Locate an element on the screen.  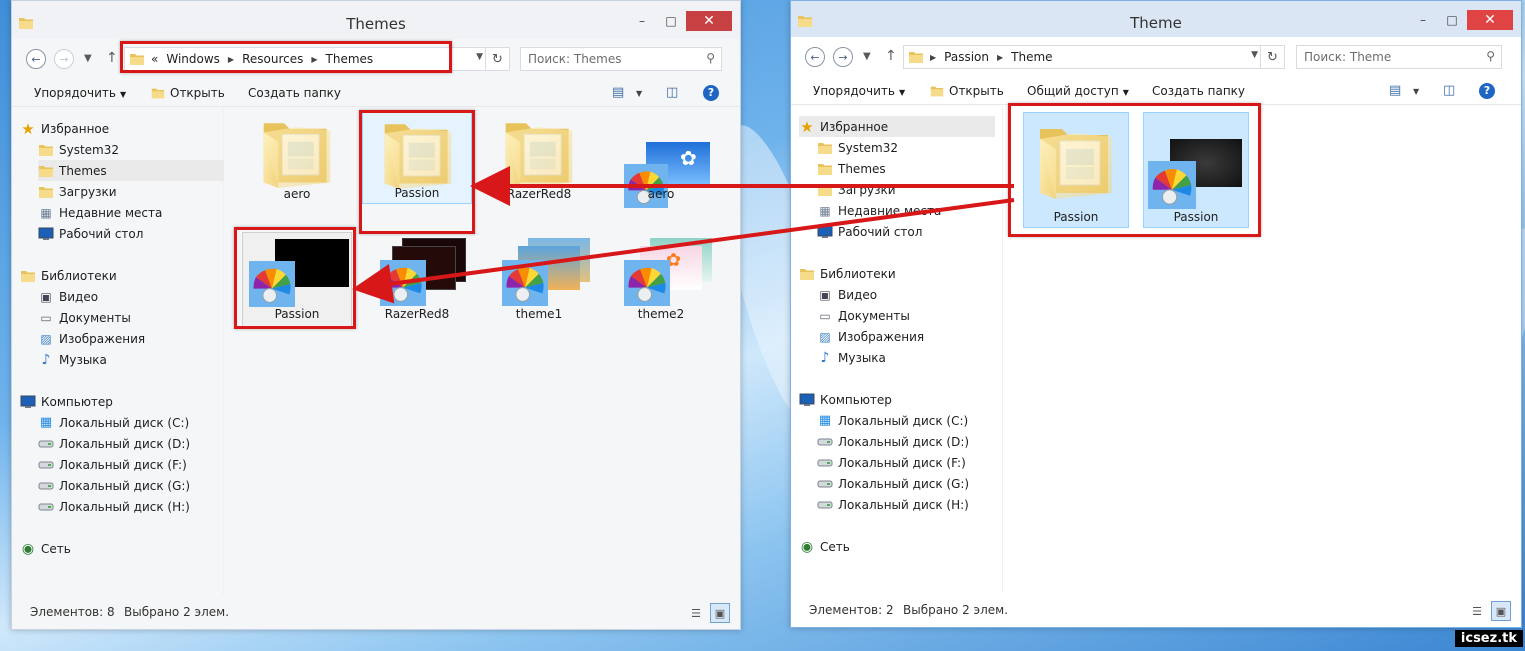
watermark: icsez.tk is located at coordinates (1488, 638).